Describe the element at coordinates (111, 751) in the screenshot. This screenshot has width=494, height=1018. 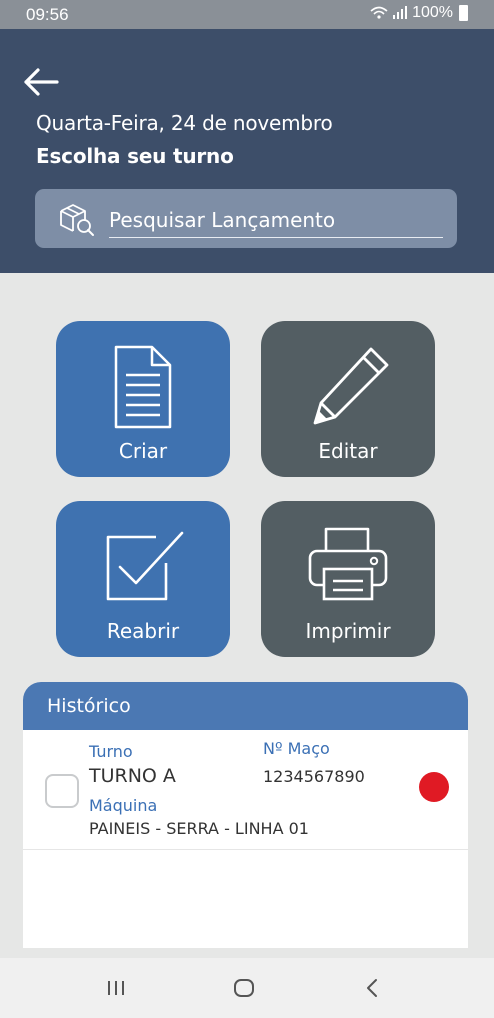
I see `turno-label: Turno` at that location.